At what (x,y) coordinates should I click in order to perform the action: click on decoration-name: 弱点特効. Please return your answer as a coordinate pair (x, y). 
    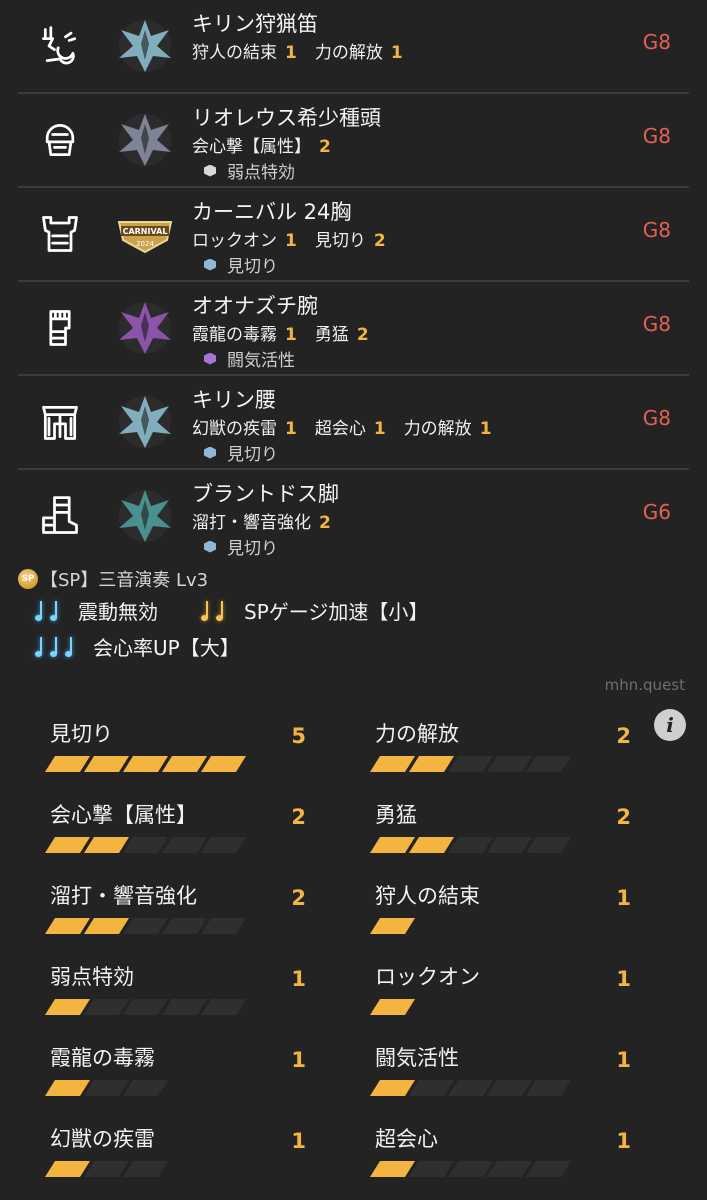
    Looking at the image, I should click on (261, 173).